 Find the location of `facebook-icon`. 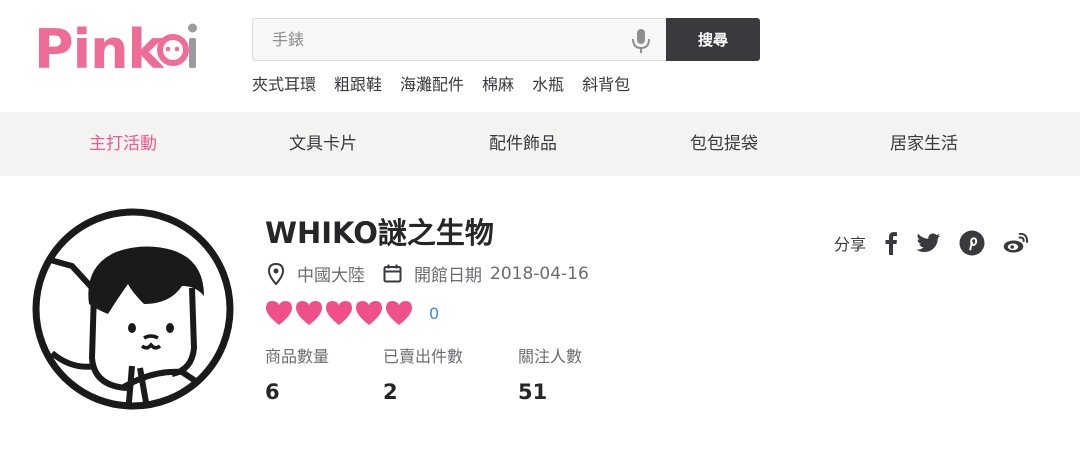

facebook-icon is located at coordinates (891, 243).